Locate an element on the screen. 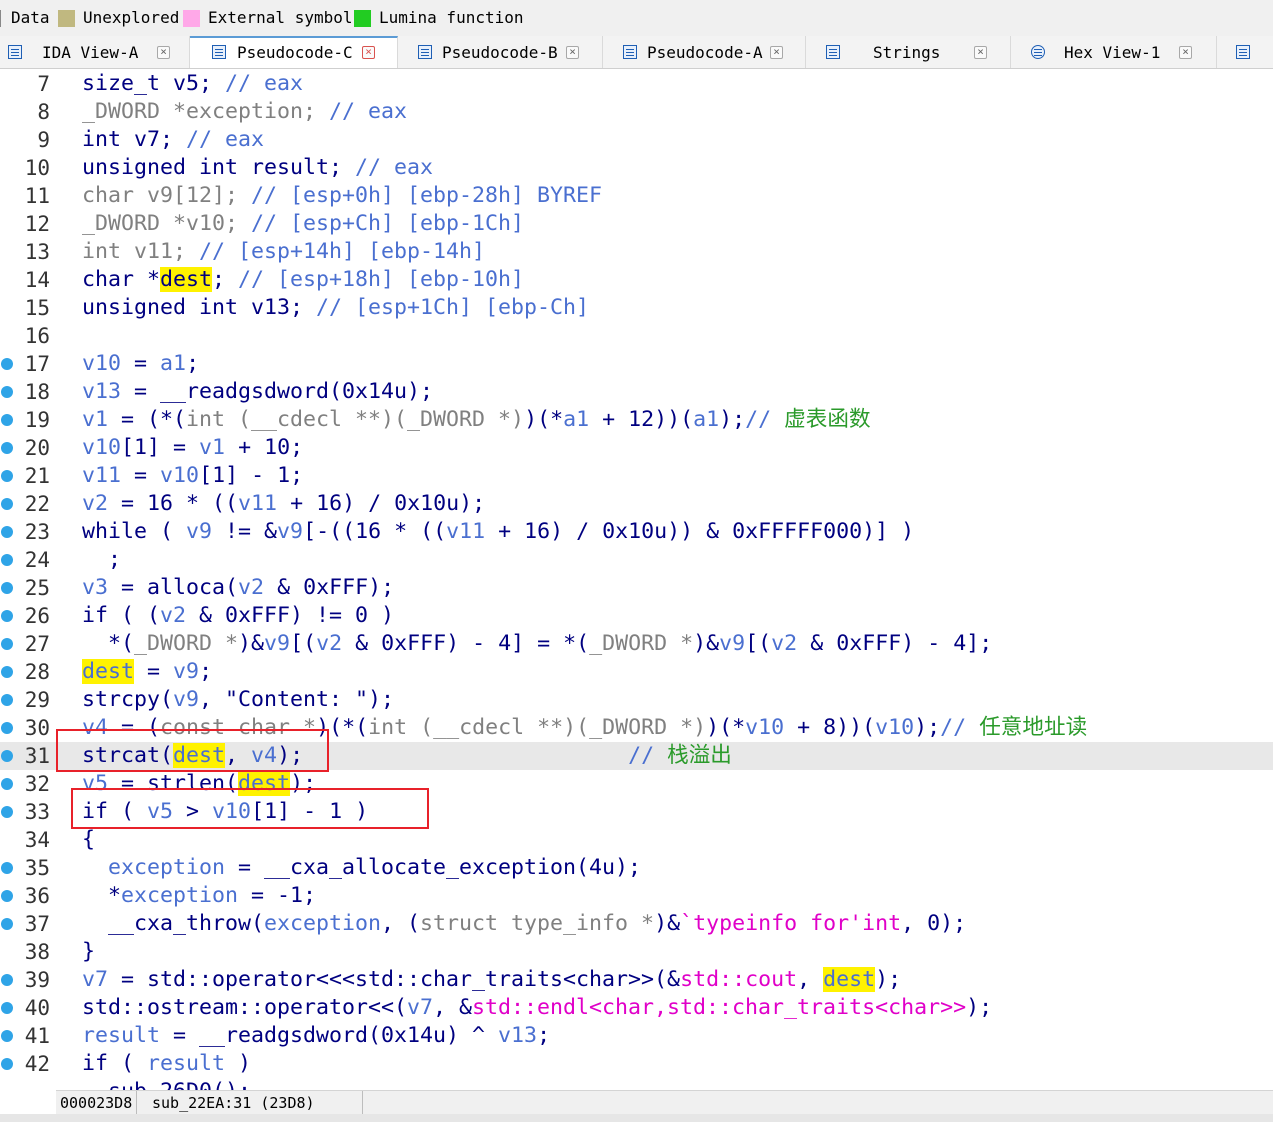 Image resolution: width=1273 pixels, height=1122 pixels. code-line: 17 v10 = a1; is located at coordinates (636, 364).